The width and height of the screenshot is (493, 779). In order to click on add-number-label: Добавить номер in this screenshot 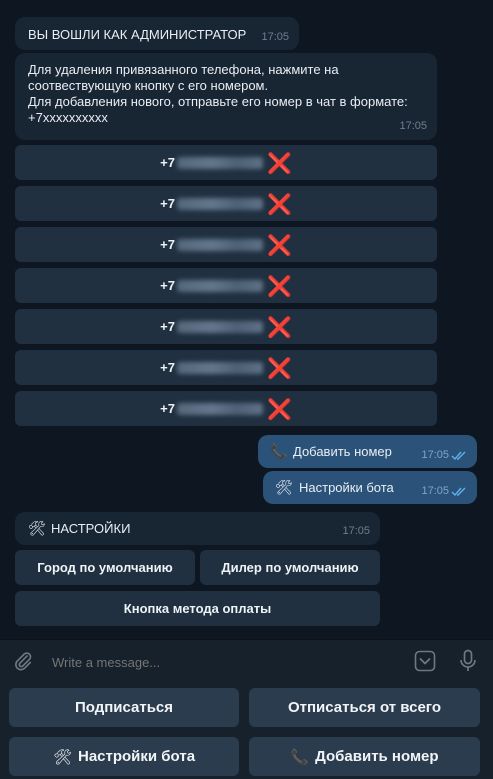, I will do `click(377, 756)`.